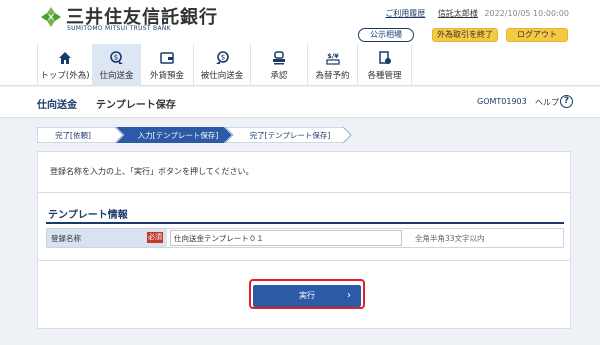  What do you see at coordinates (286, 238) in the screenshot?
I see `registration-name-input` at bounding box center [286, 238].